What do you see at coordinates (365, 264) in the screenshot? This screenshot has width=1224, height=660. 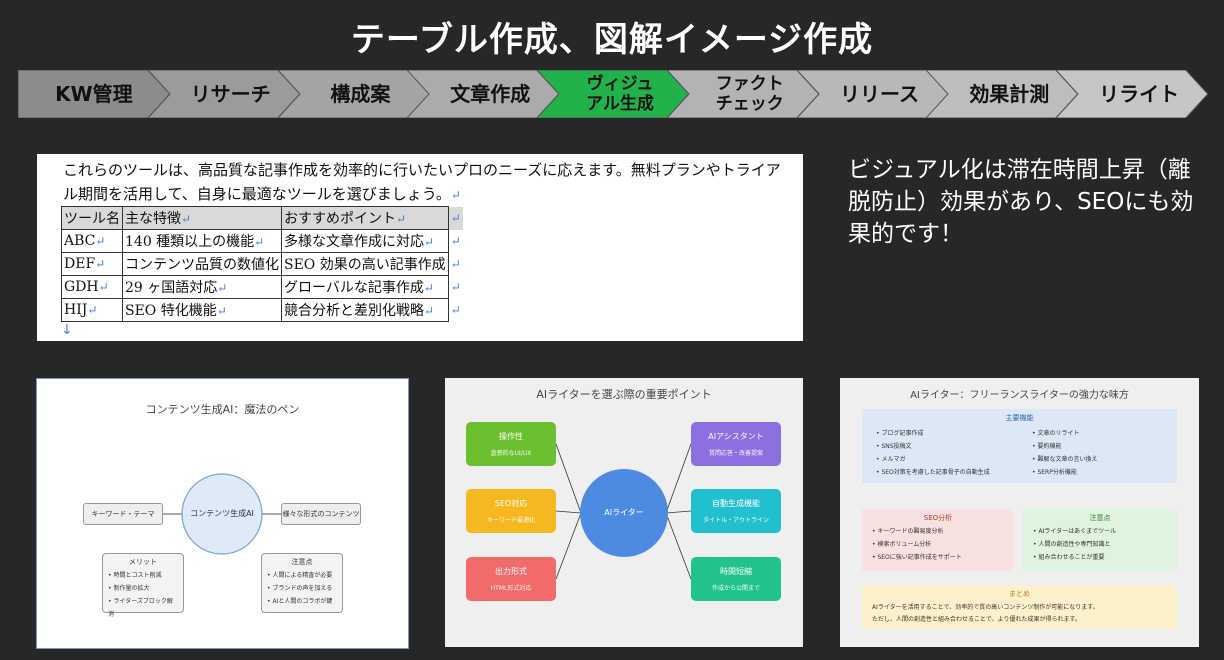 I see `table-cell: SEO 効果の高い記事作成` at bounding box center [365, 264].